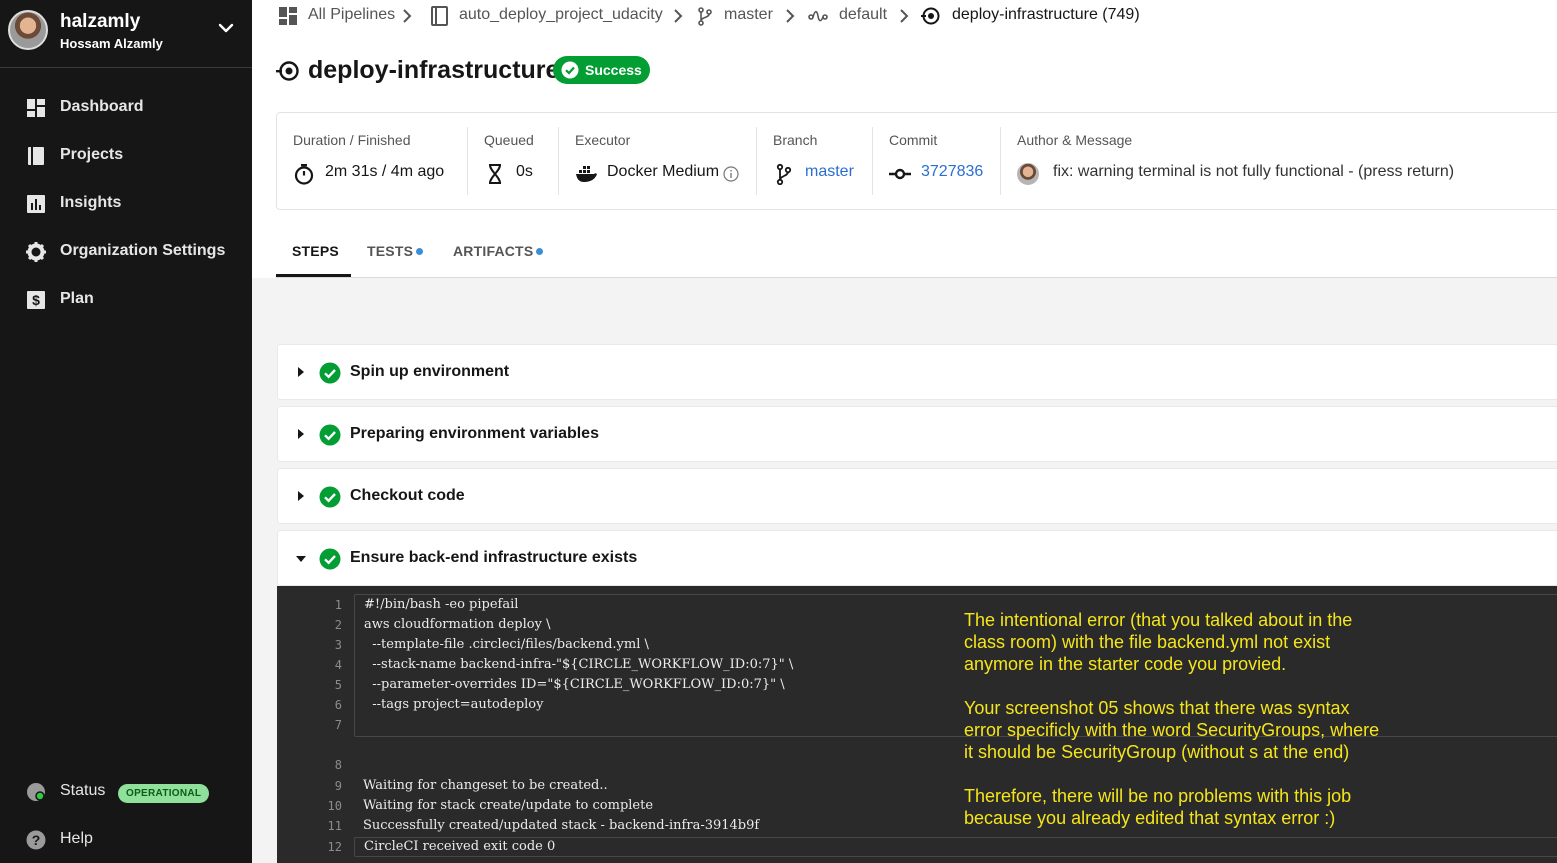  What do you see at coordinates (36, 108) in the screenshot?
I see `dashboard-icon` at bounding box center [36, 108].